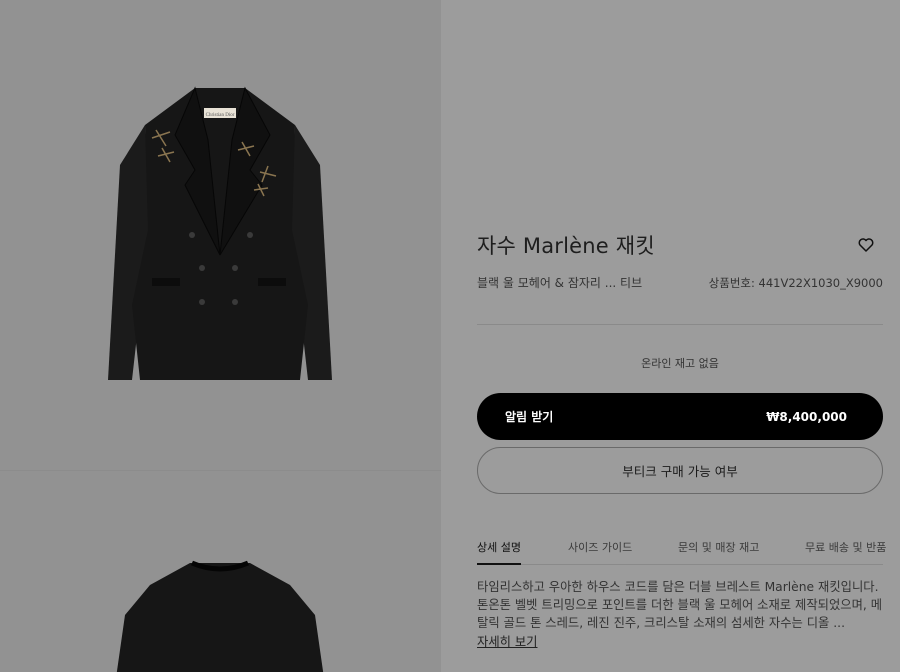 The image size is (900, 672). Describe the element at coordinates (680, 470) in the screenshot. I see `boutique-availability-button: 부티크 구매 가능 여부` at that location.